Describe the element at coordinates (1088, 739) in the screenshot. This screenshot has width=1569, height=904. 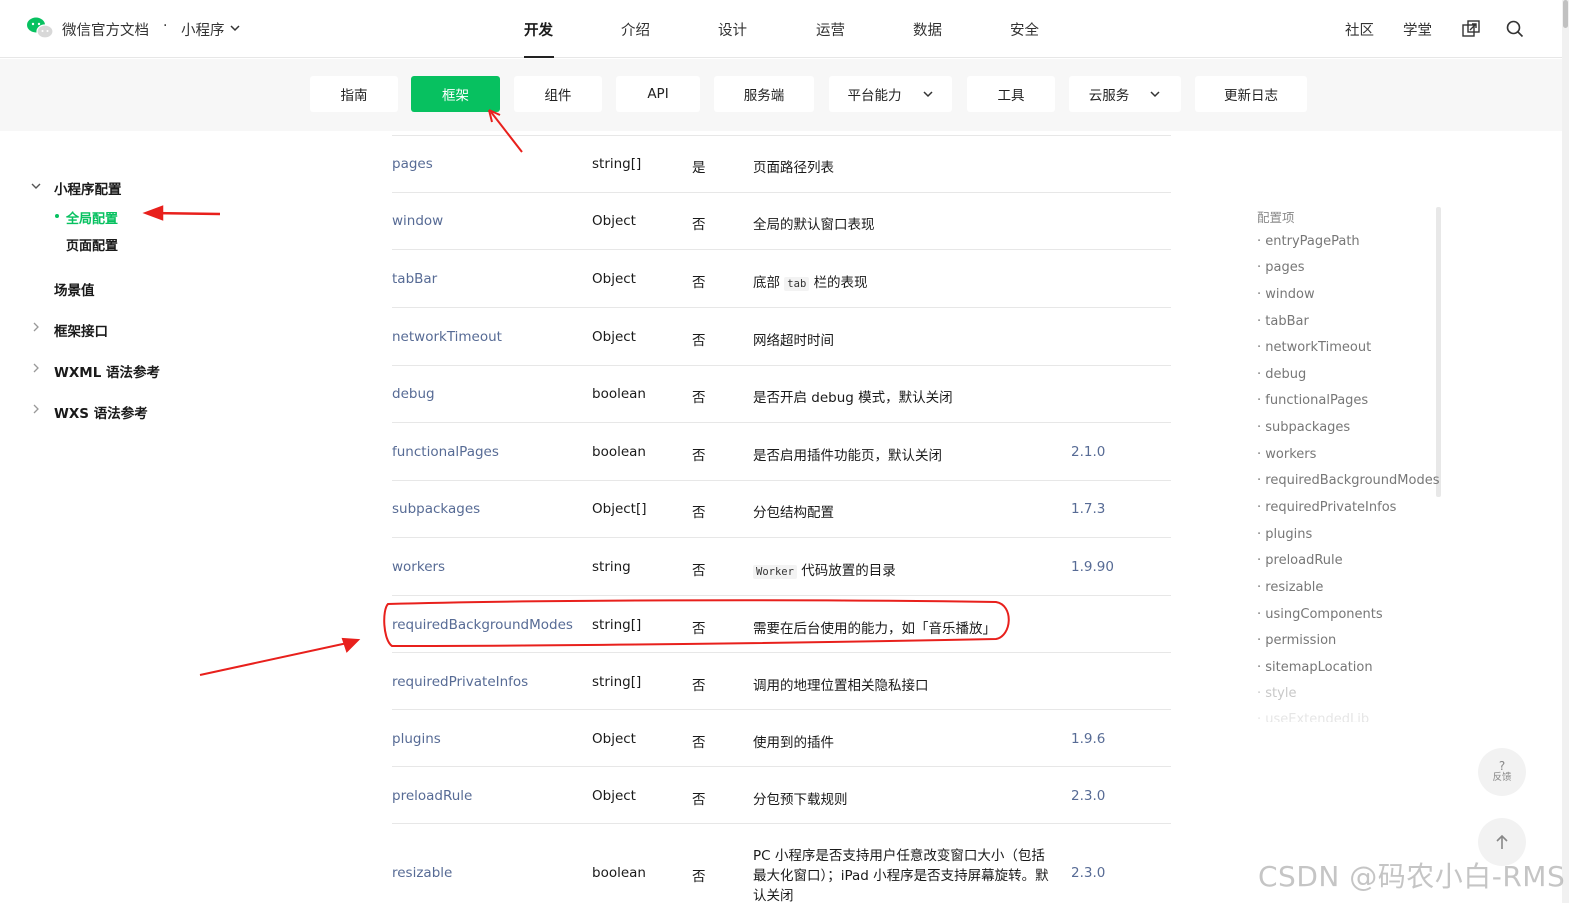
I see `table-cell-version: 1.9.6` at that location.